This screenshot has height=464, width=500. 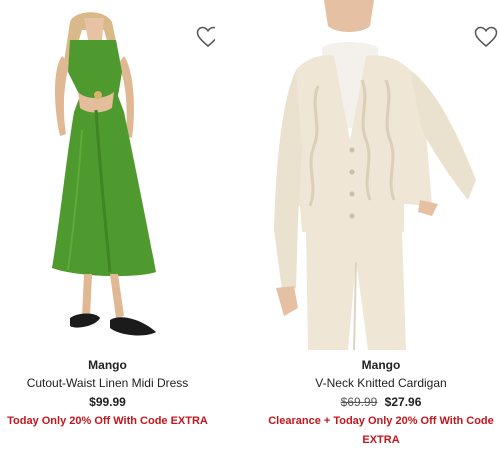 What do you see at coordinates (359, 402) in the screenshot?
I see `original-price: $69.99` at bounding box center [359, 402].